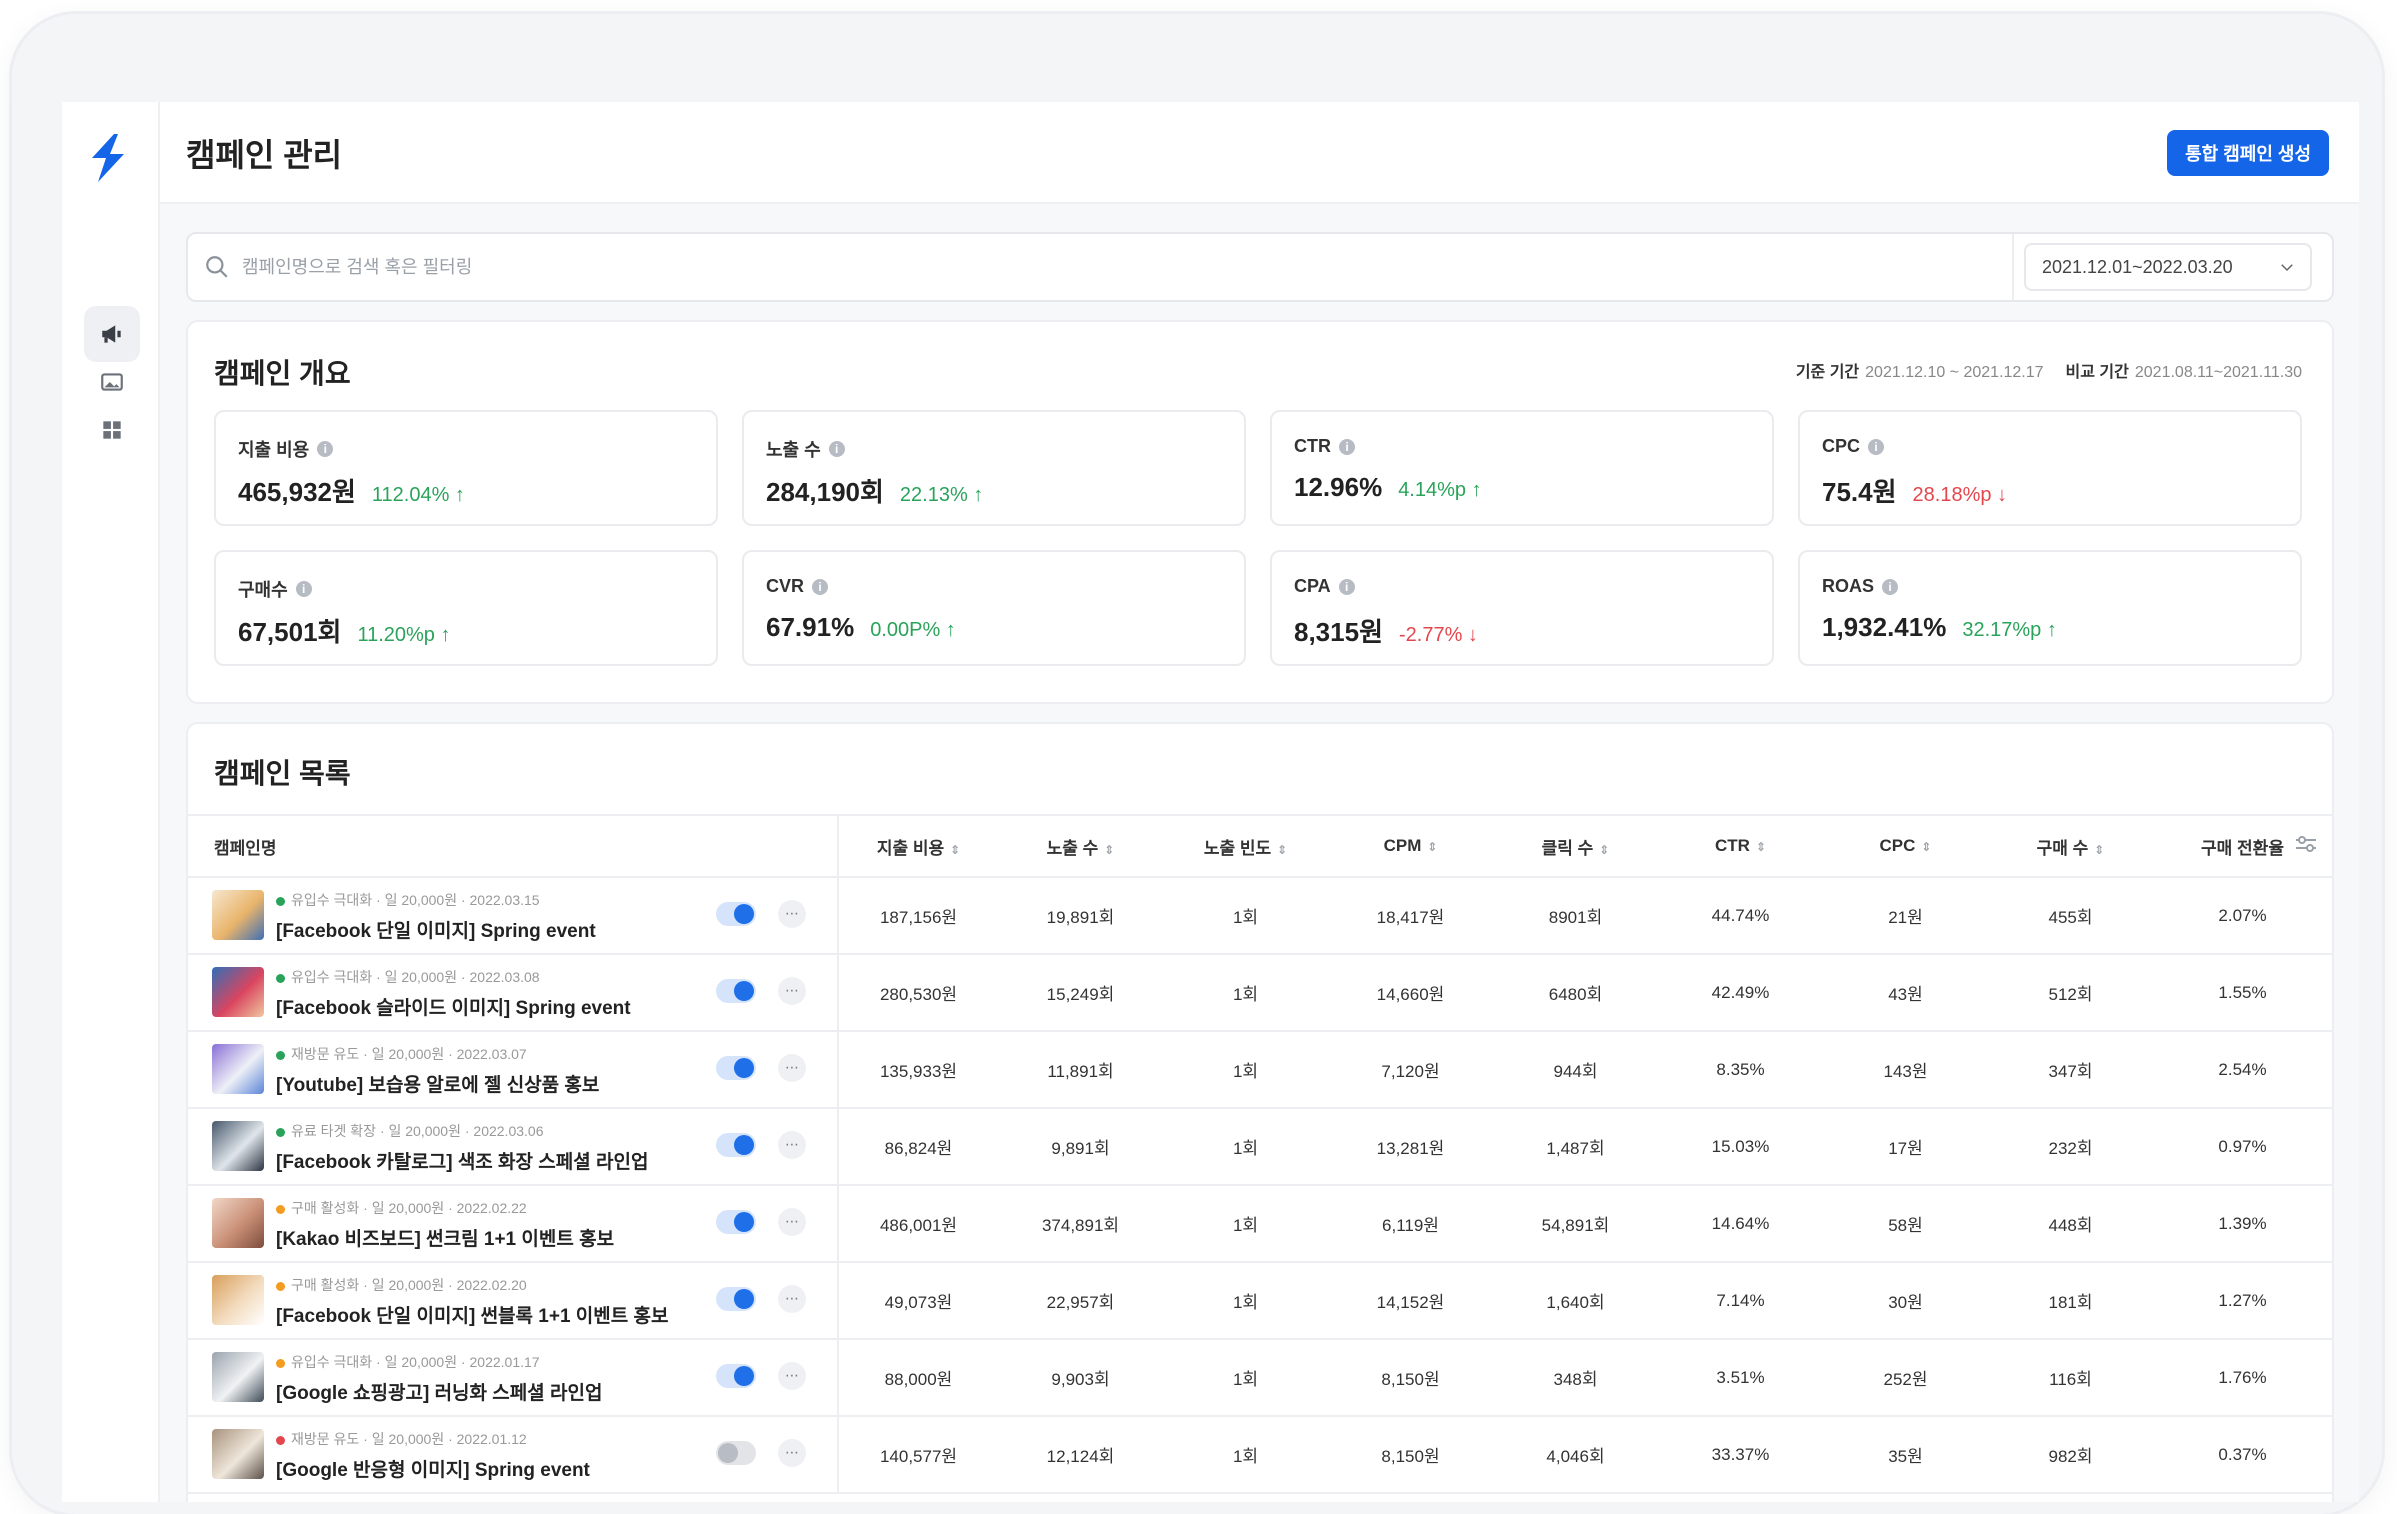 Image resolution: width=2397 pixels, height=1514 pixels. I want to click on metric-card: CVR i 67.91% 0.00P% ↑, so click(994, 608).